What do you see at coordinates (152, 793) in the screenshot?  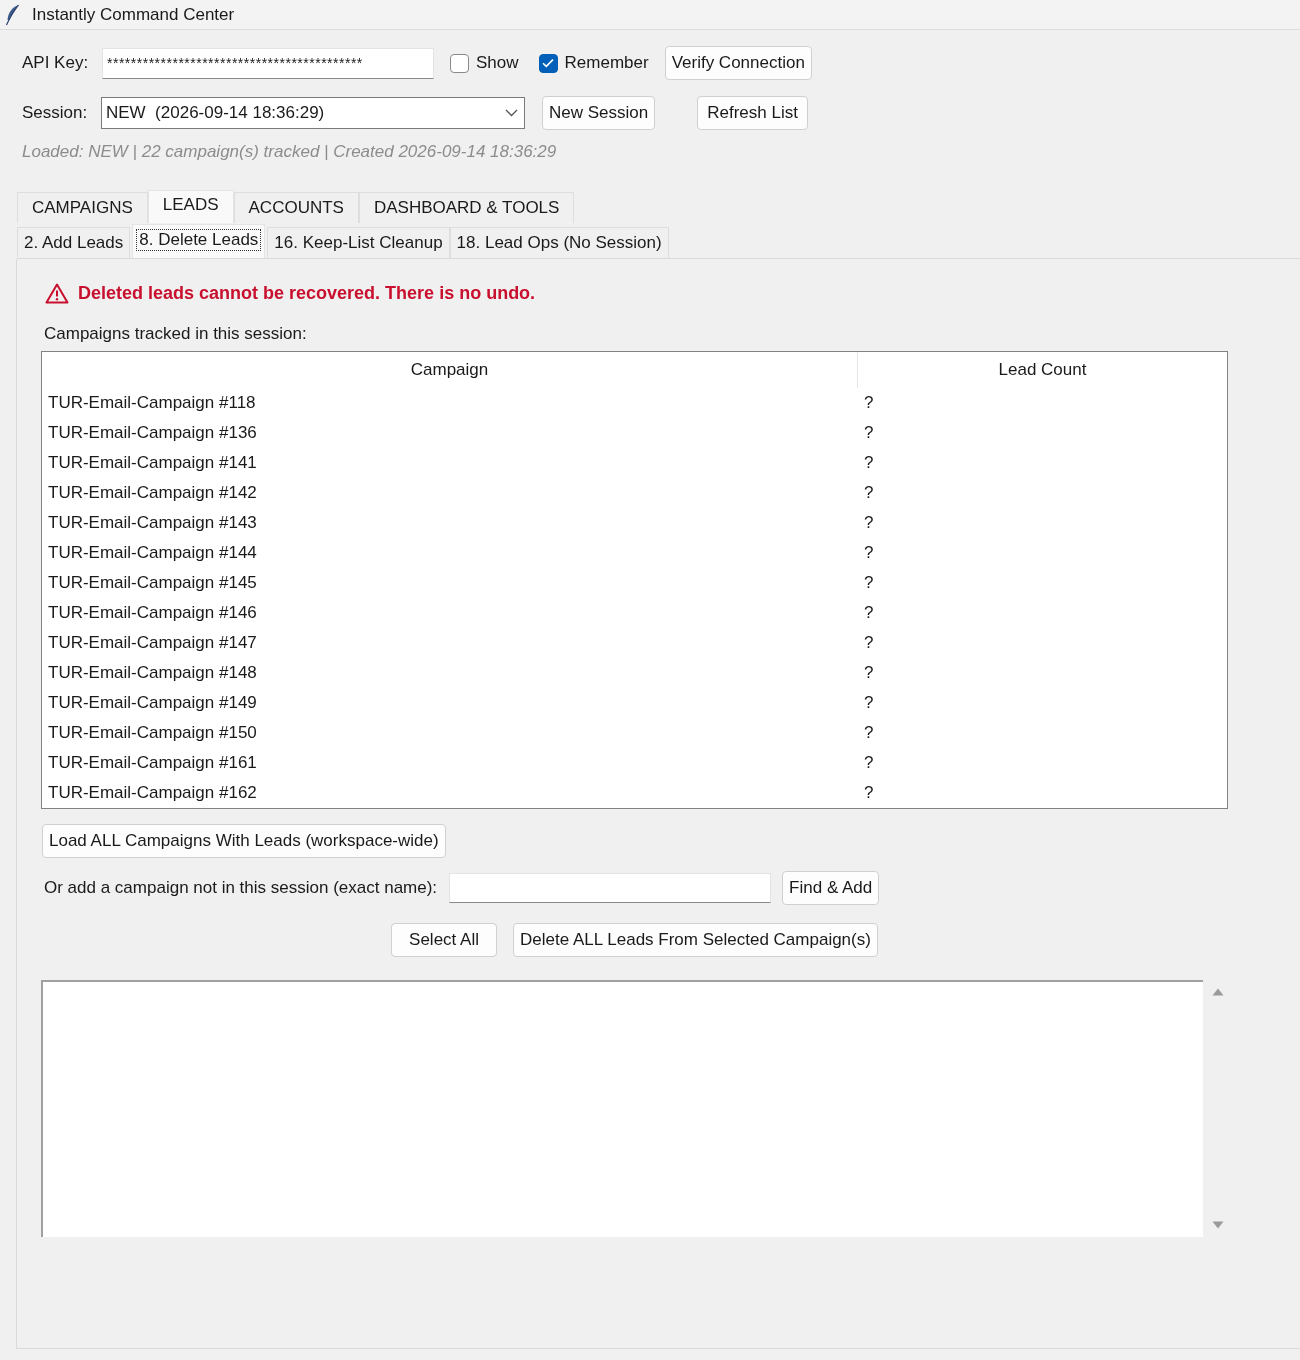 I see `campaign-cell-text: TUR-Email-Campaign #162` at bounding box center [152, 793].